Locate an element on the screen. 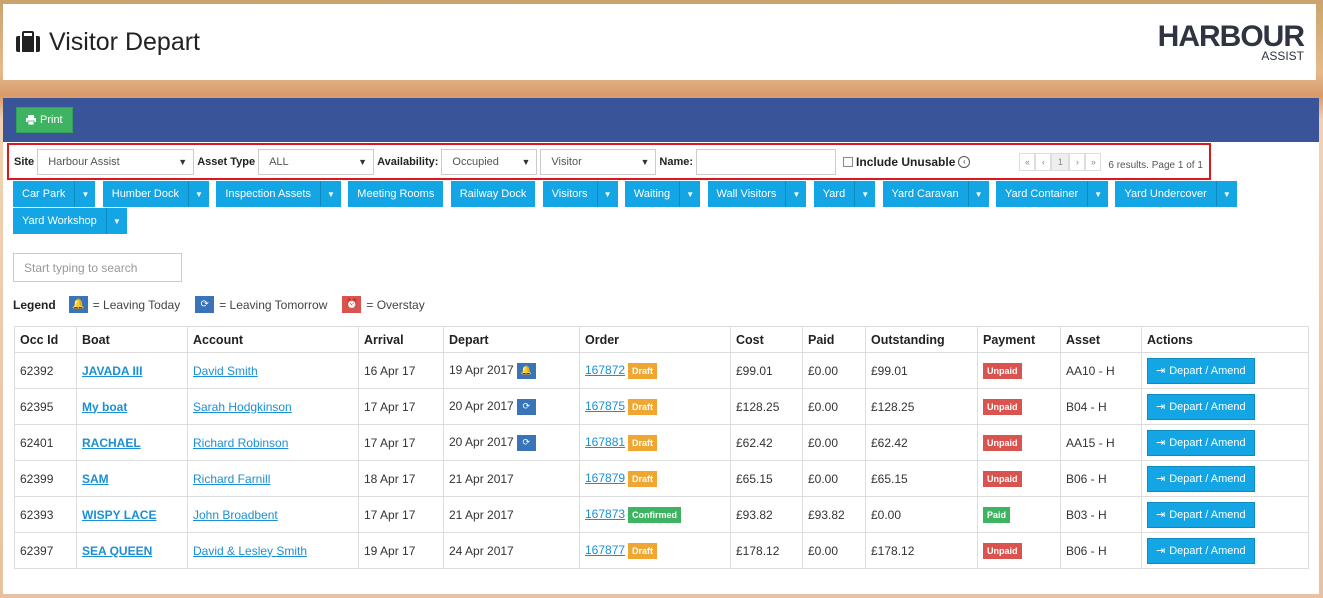  pager-next: › is located at coordinates (1077, 161).